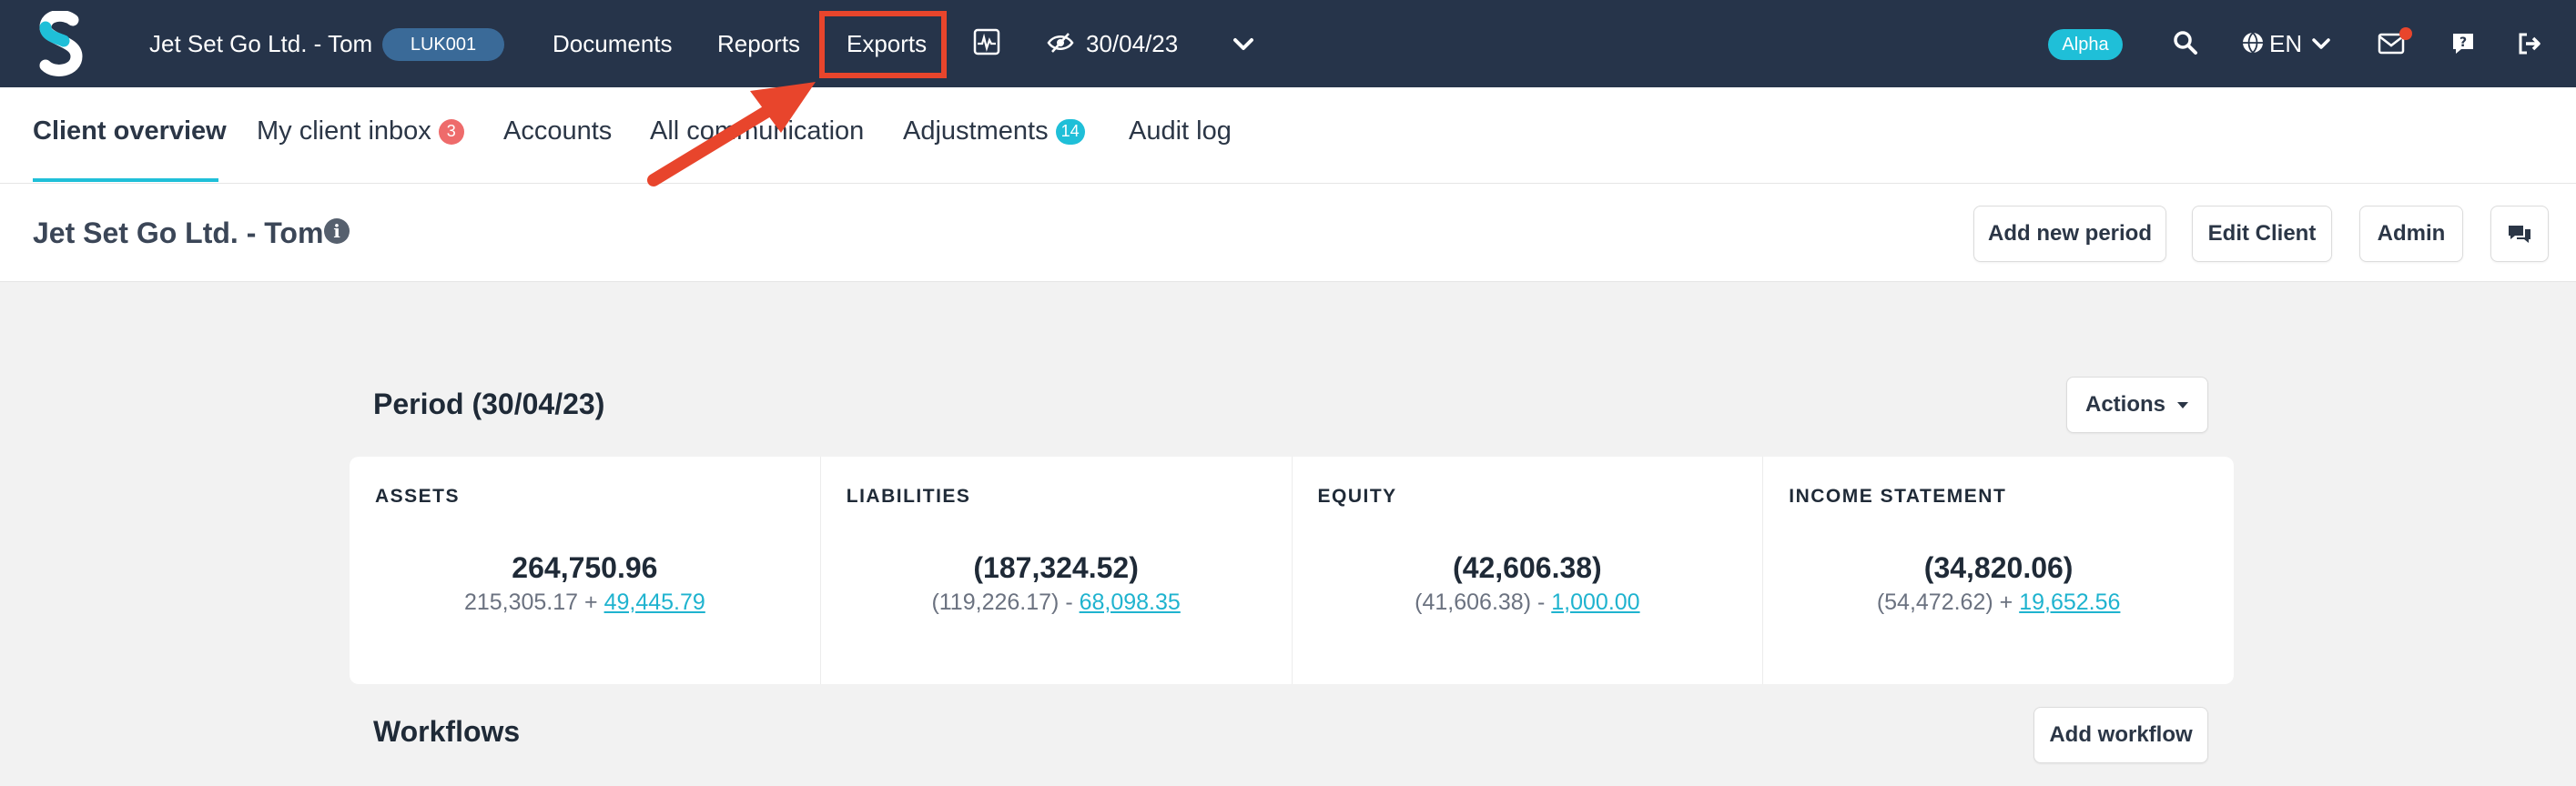 Image resolution: width=2576 pixels, height=786 pixels. I want to click on adjustments-count-badge: 14, so click(1070, 132).